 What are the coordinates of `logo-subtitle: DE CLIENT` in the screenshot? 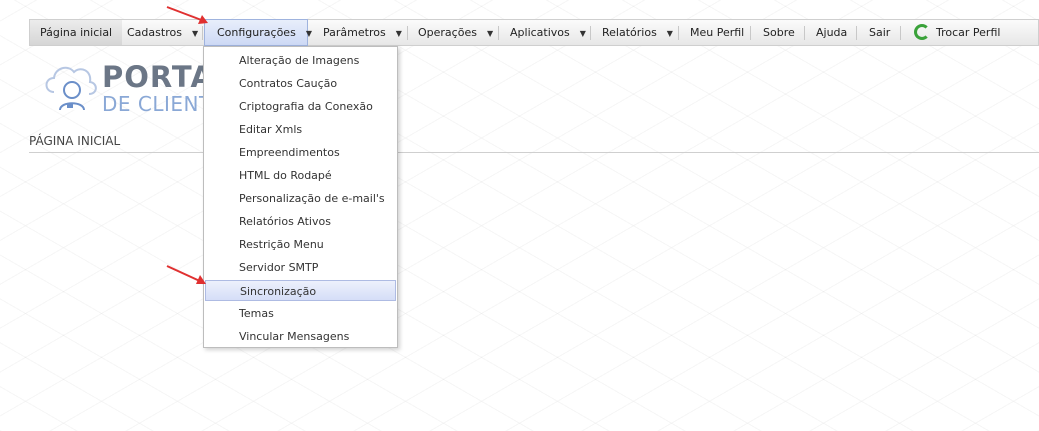 It's located at (157, 104).